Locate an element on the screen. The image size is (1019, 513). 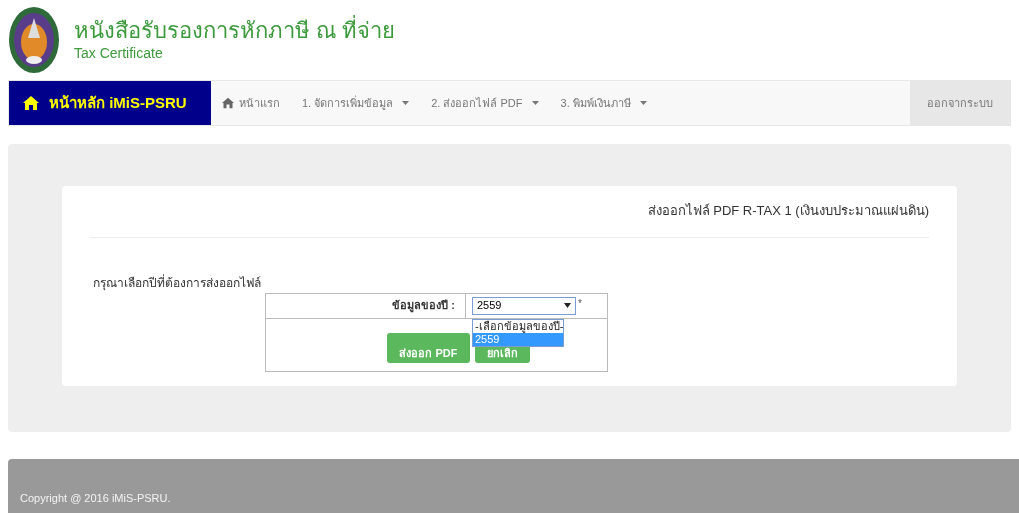
dropdown-option: -เลือกข้อมูลของปี- is located at coordinates (518, 326).